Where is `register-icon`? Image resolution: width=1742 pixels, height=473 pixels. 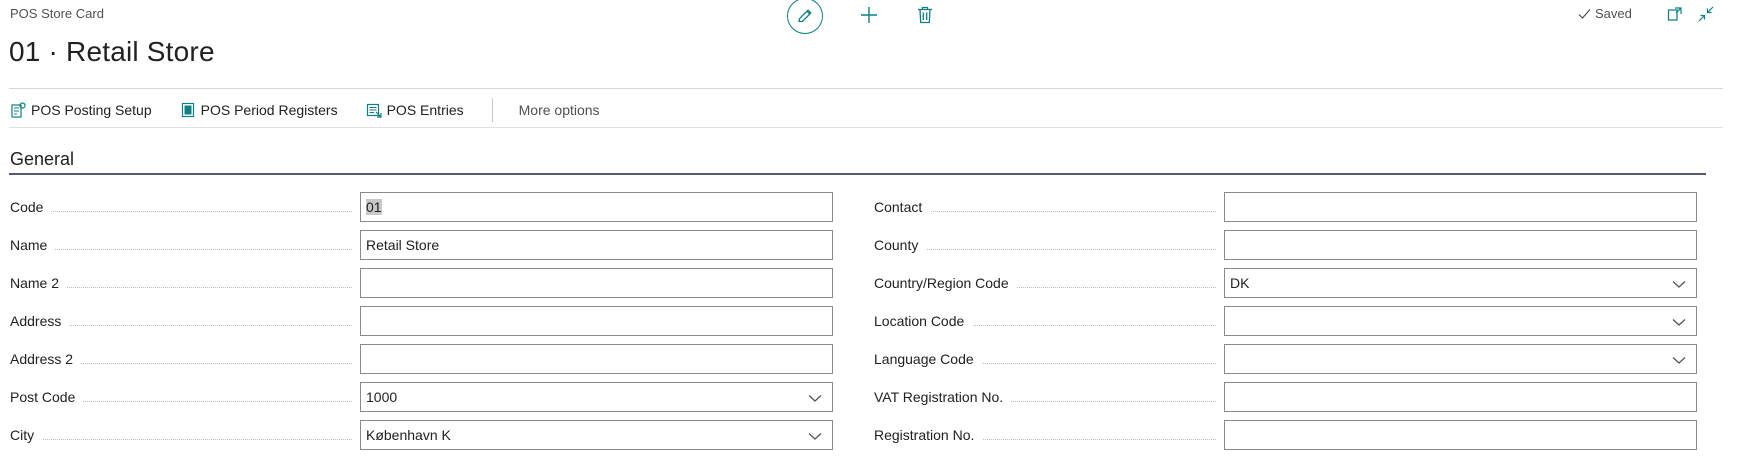
register-icon is located at coordinates (187, 110).